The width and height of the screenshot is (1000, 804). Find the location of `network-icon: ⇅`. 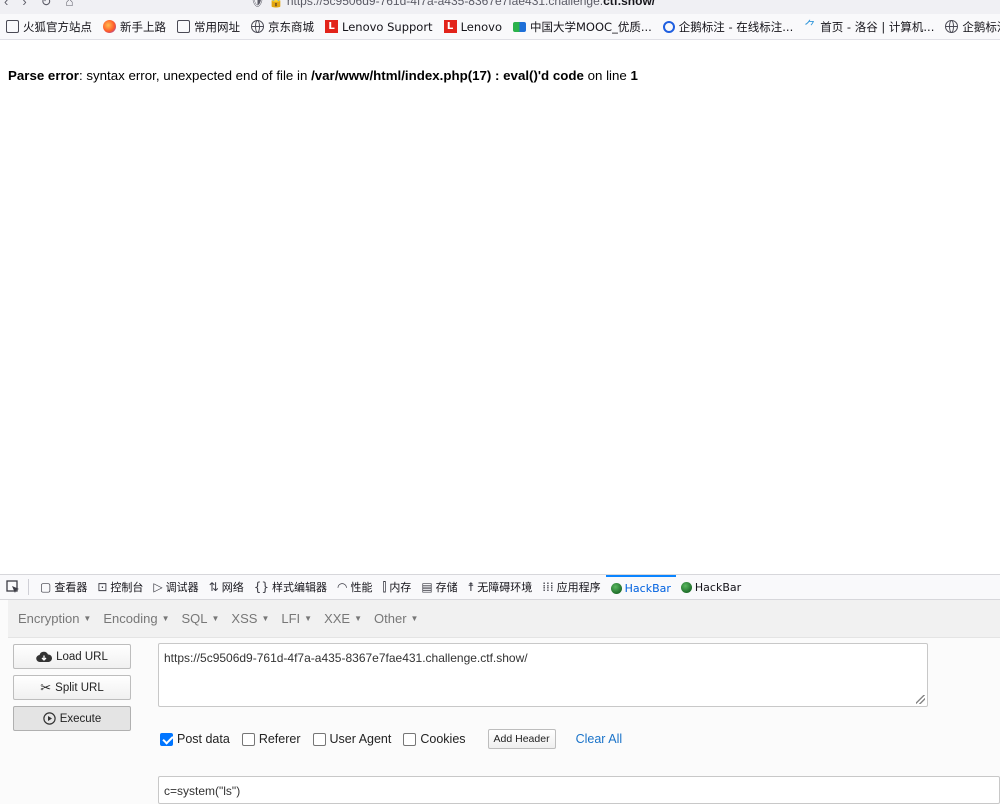

network-icon: ⇅ is located at coordinates (213, 587).